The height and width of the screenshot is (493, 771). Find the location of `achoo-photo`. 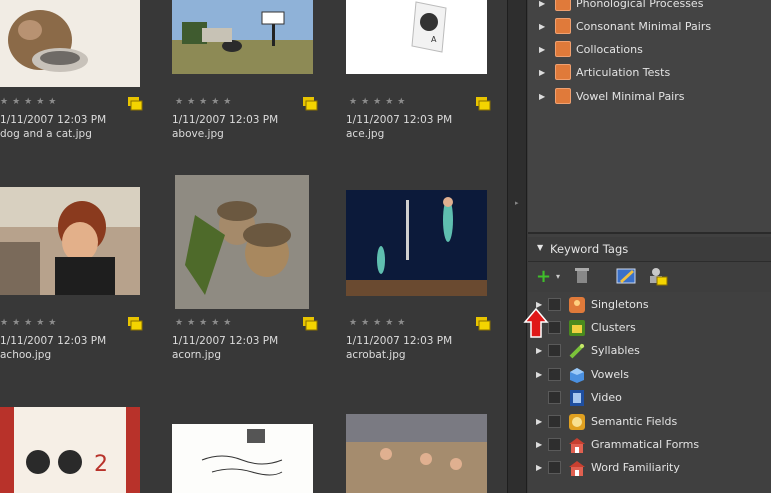

achoo-photo is located at coordinates (70, 241).